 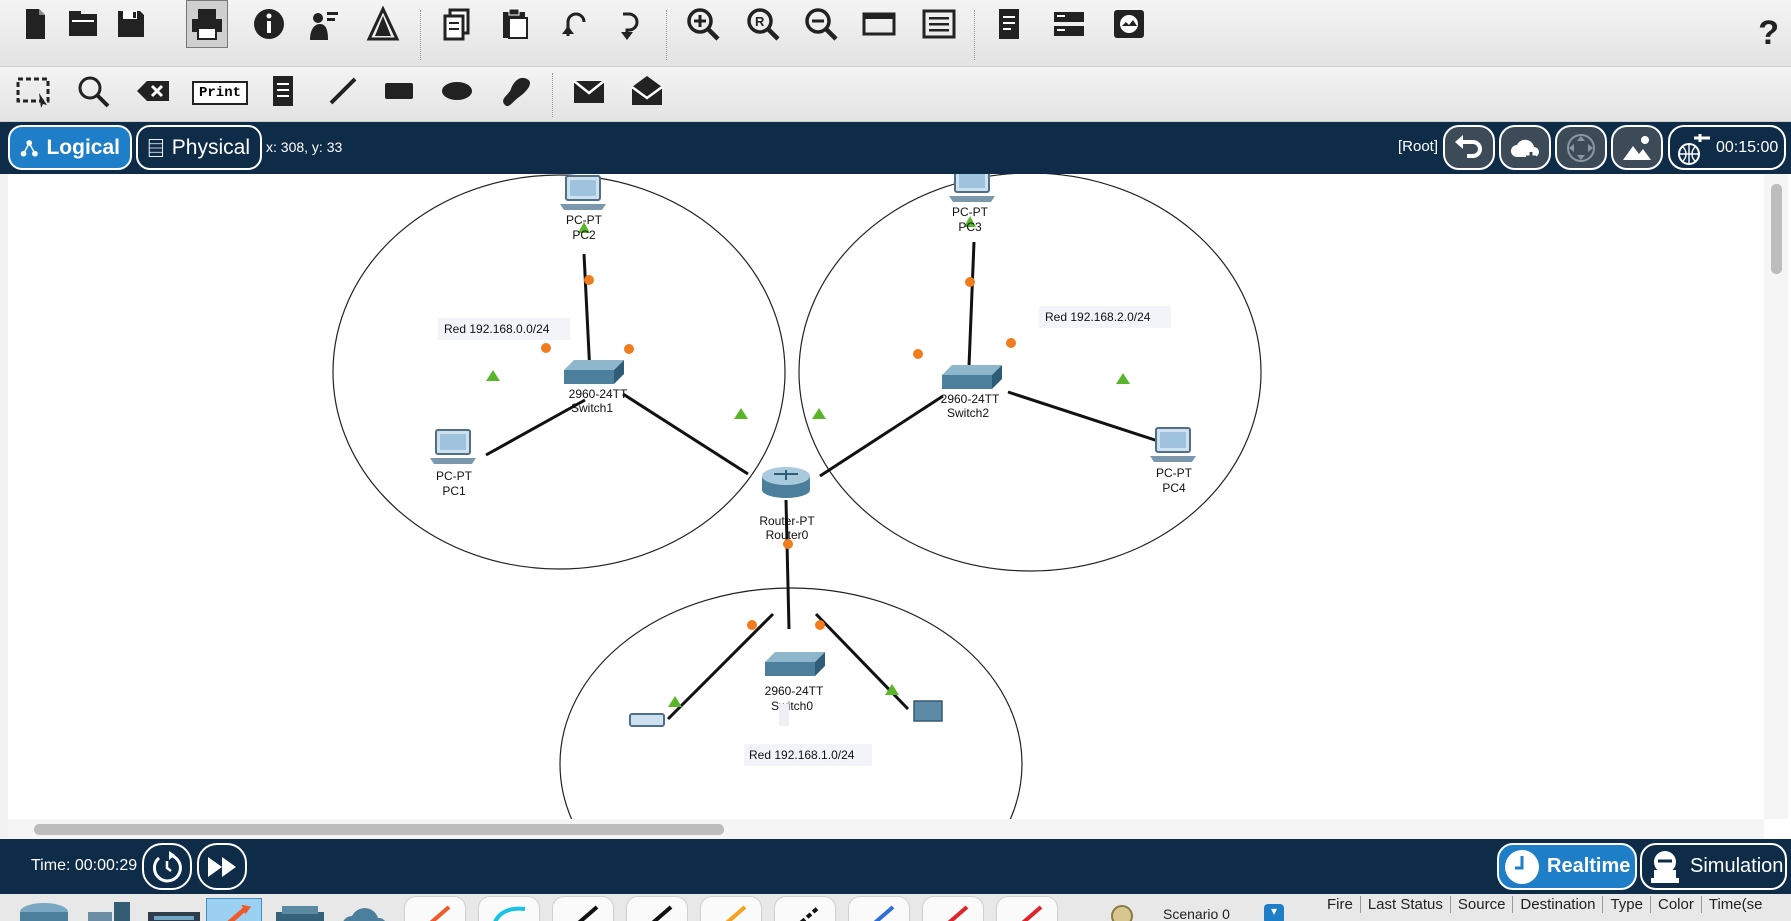 I want to click on note-network-bottom: Red 192.168.1.0/24, so click(x=808, y=755).